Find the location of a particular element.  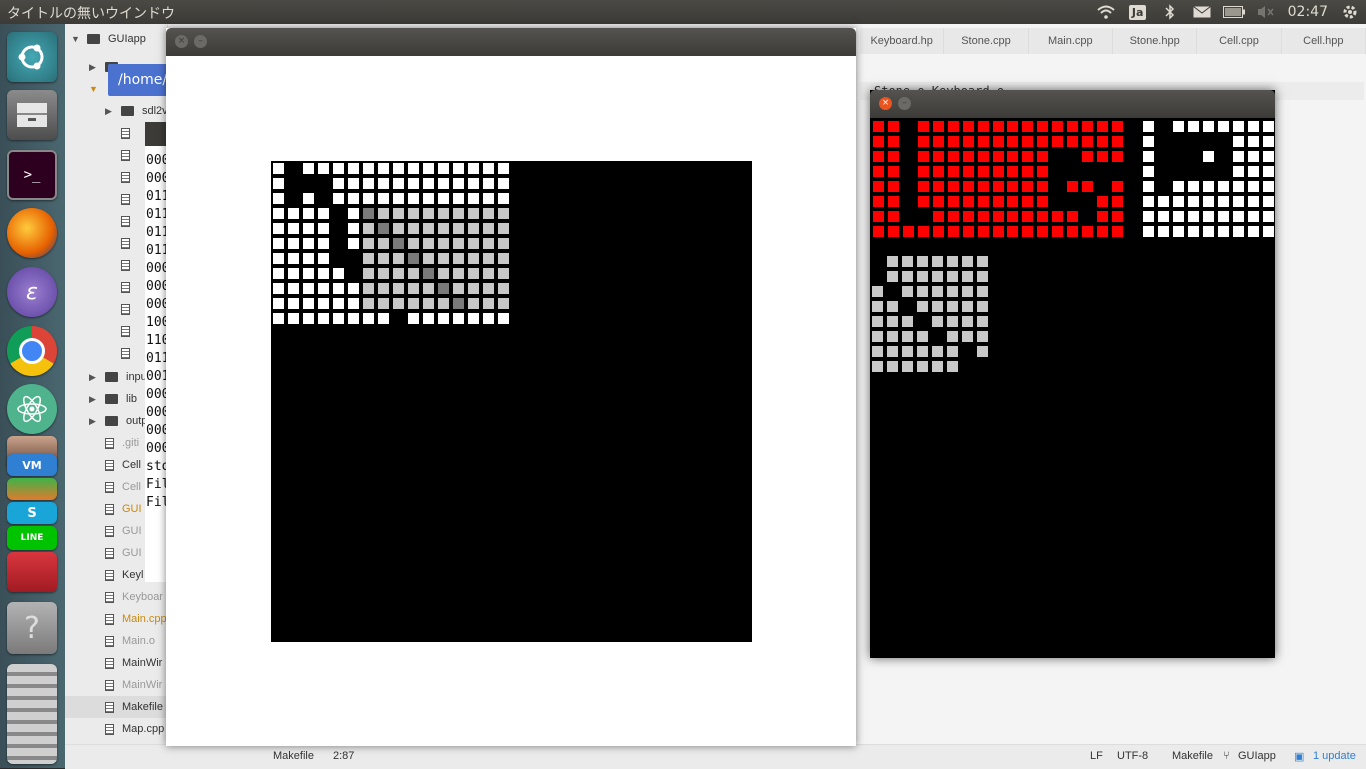

terminal-line: Fil is located at coordinates (156, 484).